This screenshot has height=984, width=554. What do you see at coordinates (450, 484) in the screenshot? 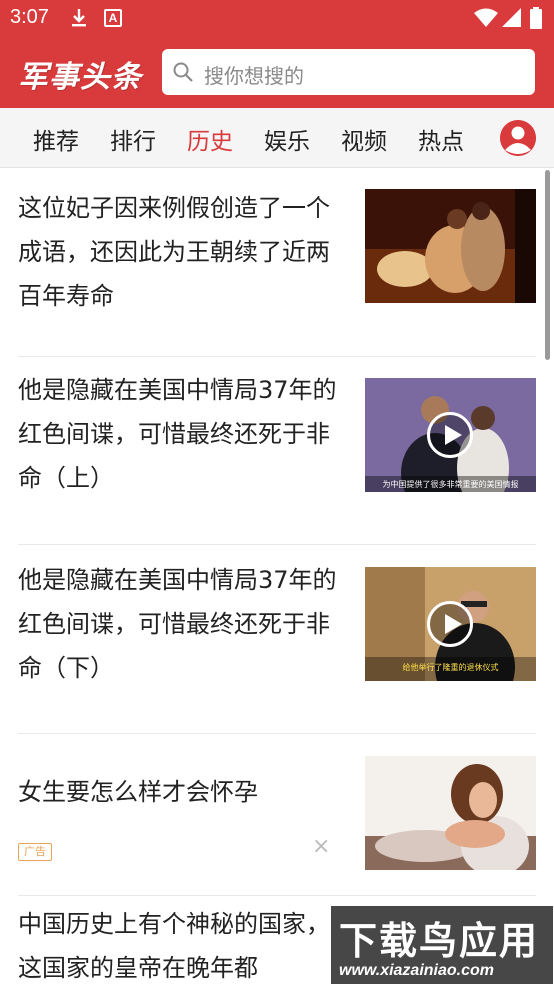
I see `video-caption: 为中国提供了很多非常重要的美国情报` at bounding box center [450, 484].